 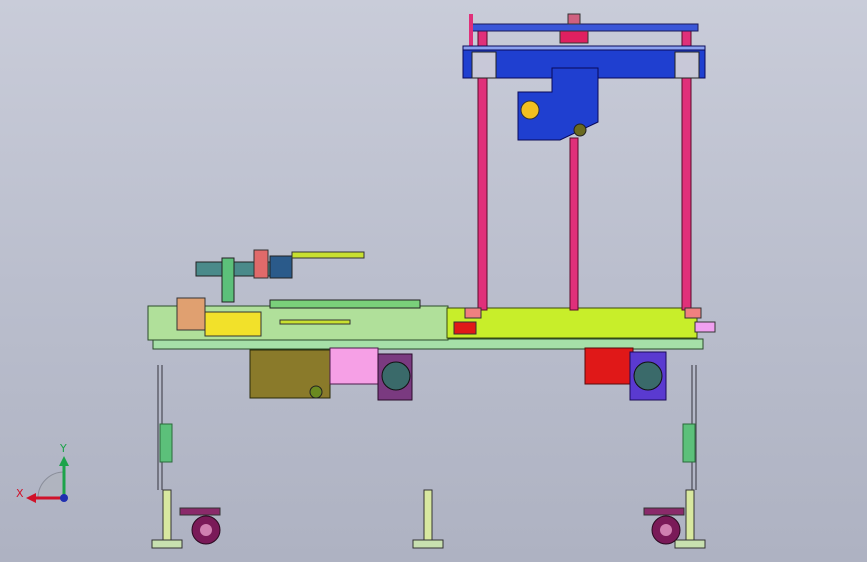 I want to click on slide-red-block, so click(x=261, y=264).